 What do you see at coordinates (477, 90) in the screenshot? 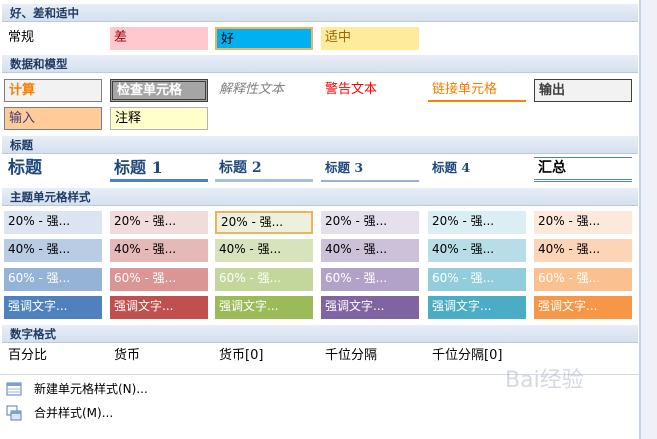
I see `style-linked-cell: 链接单元格` at bounding box center [477, 90].